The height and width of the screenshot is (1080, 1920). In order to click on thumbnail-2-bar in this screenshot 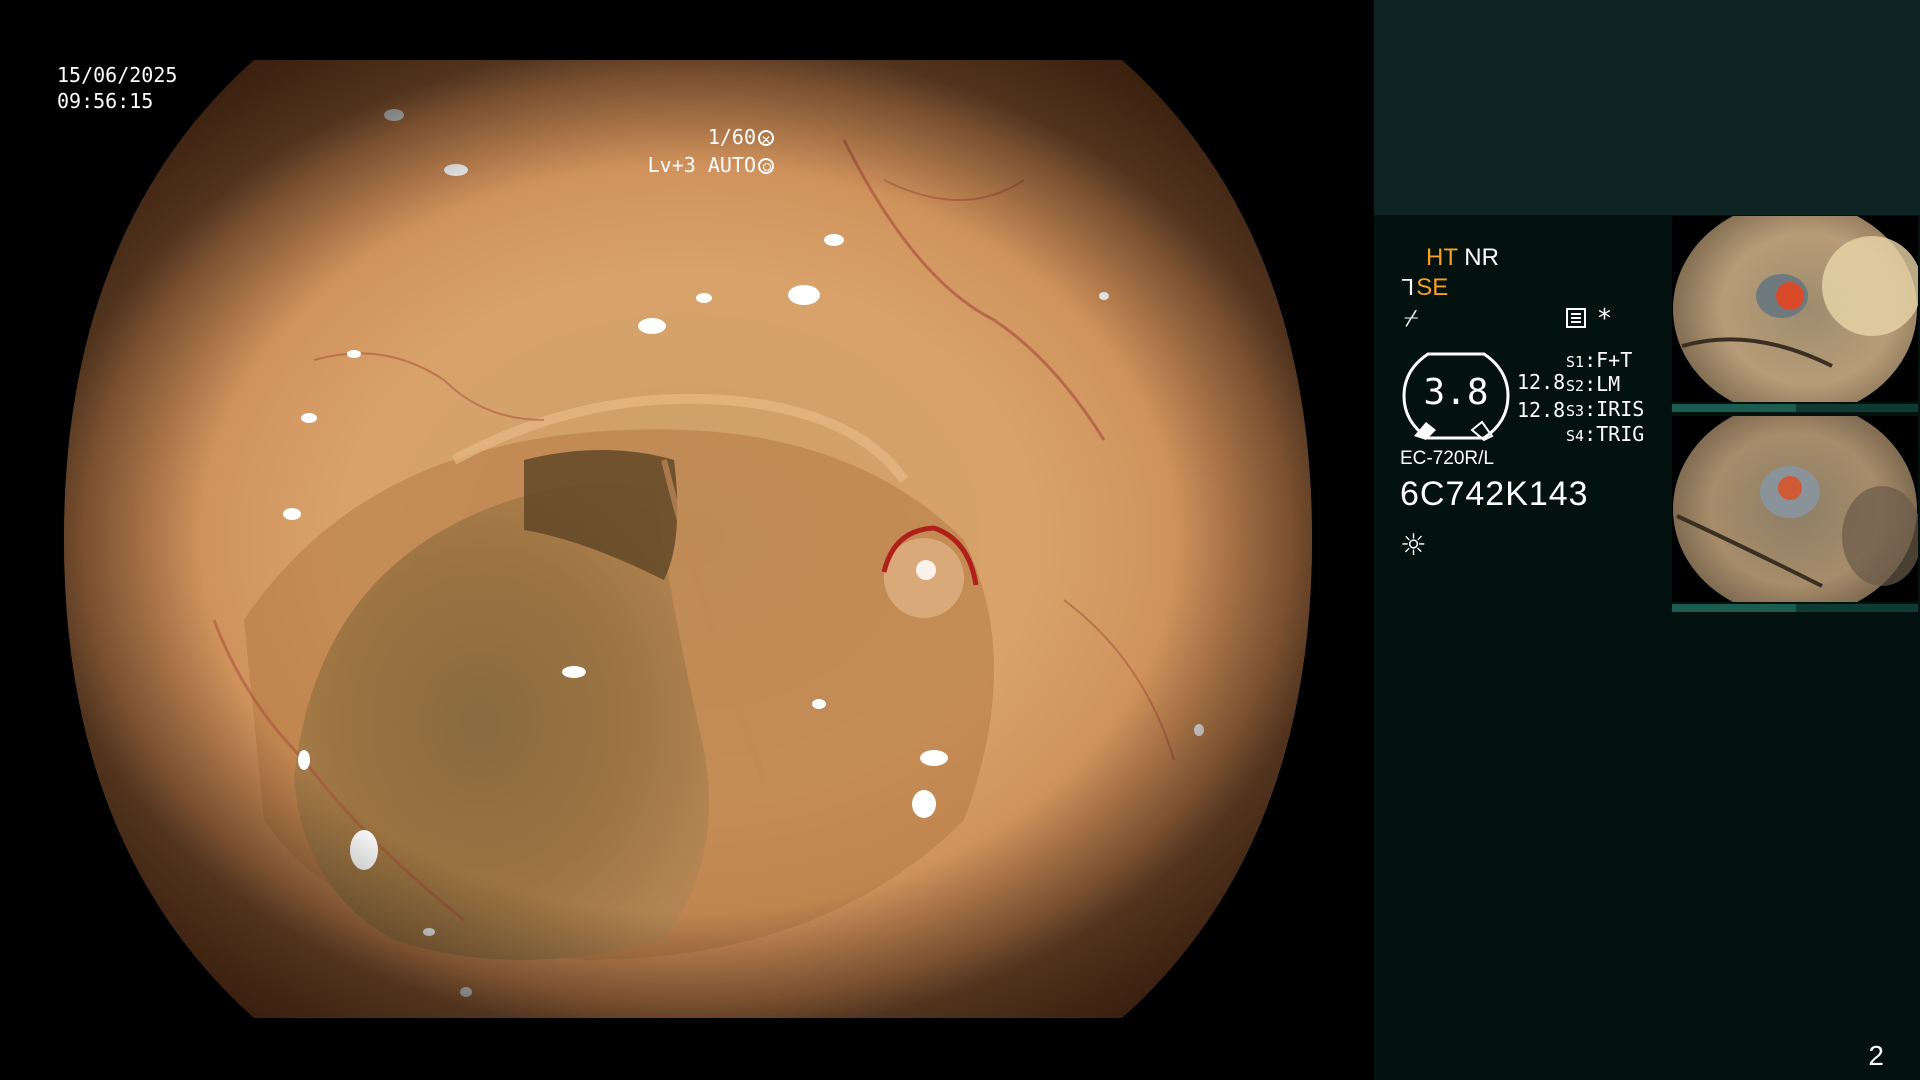, I will do `click(1795, 608)`.